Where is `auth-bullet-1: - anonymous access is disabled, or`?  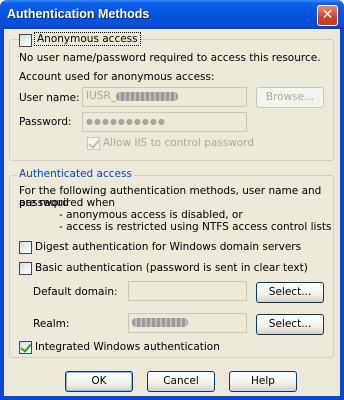
auth-bullet-1: - anonymous access is disabled, or is located at coordinates (151, 215).